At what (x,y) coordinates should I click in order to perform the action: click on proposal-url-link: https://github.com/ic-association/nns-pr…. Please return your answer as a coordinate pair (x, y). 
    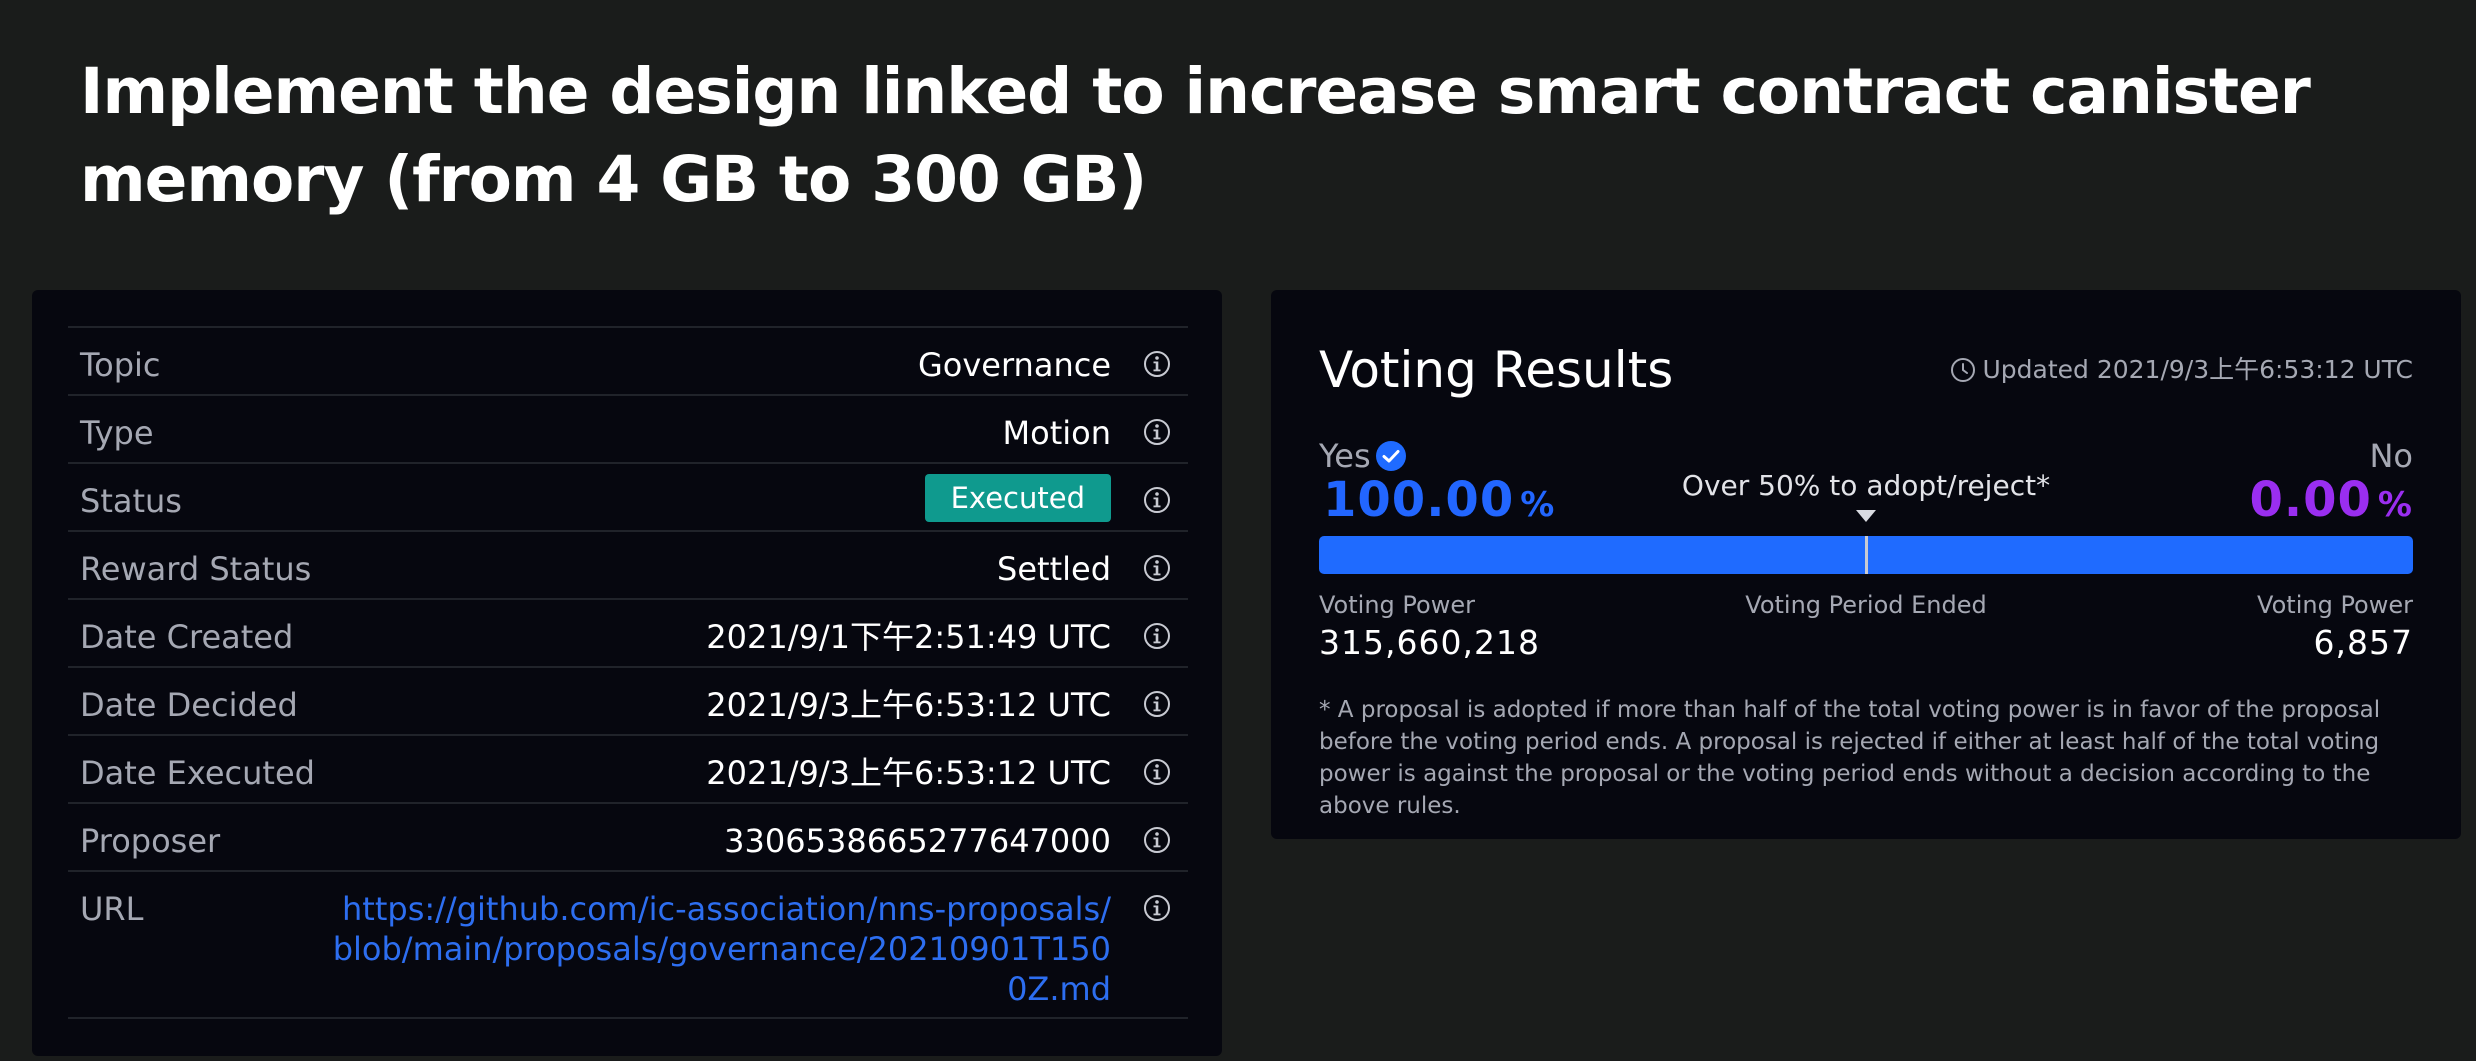
    Looking at the image, I should click on (721, 949).